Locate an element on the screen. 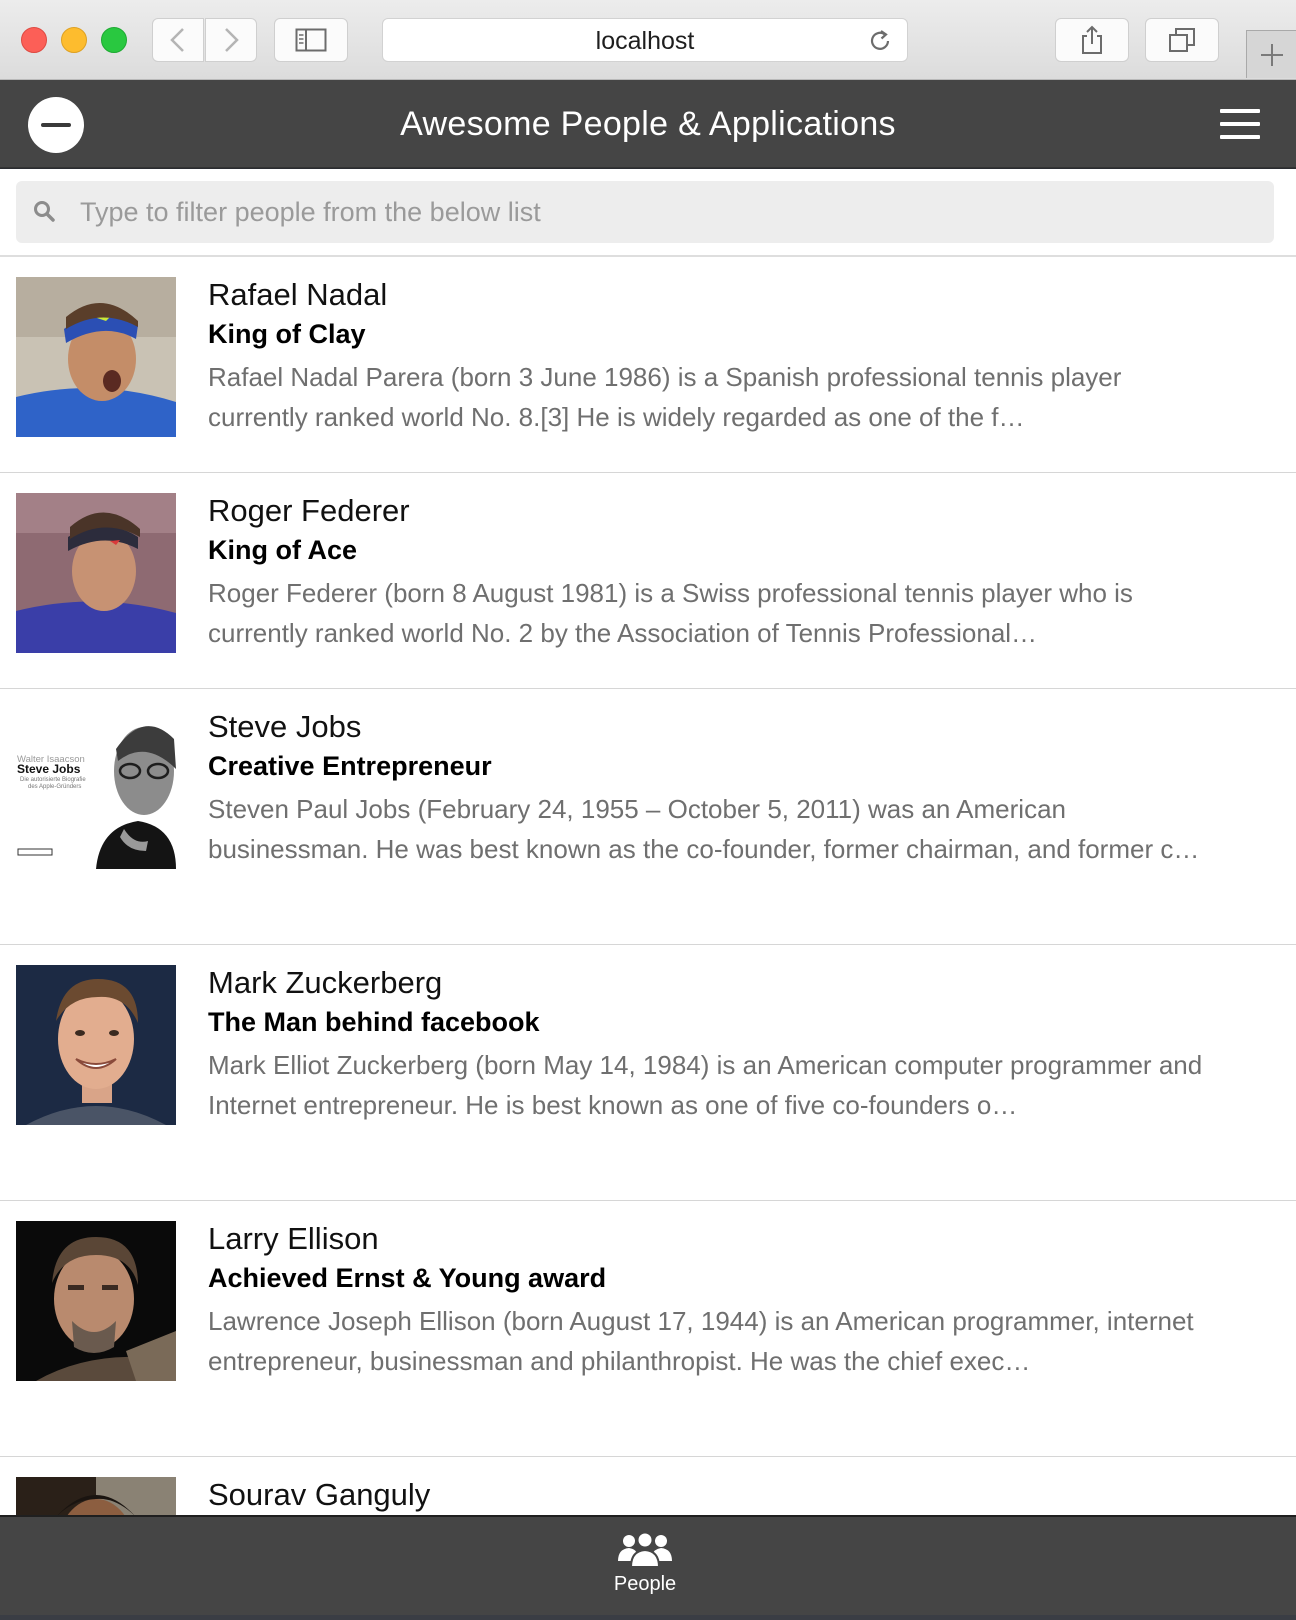 This screenshot has width=1296, height=1620. tab-label: People is located at coordinates (645, 1584).